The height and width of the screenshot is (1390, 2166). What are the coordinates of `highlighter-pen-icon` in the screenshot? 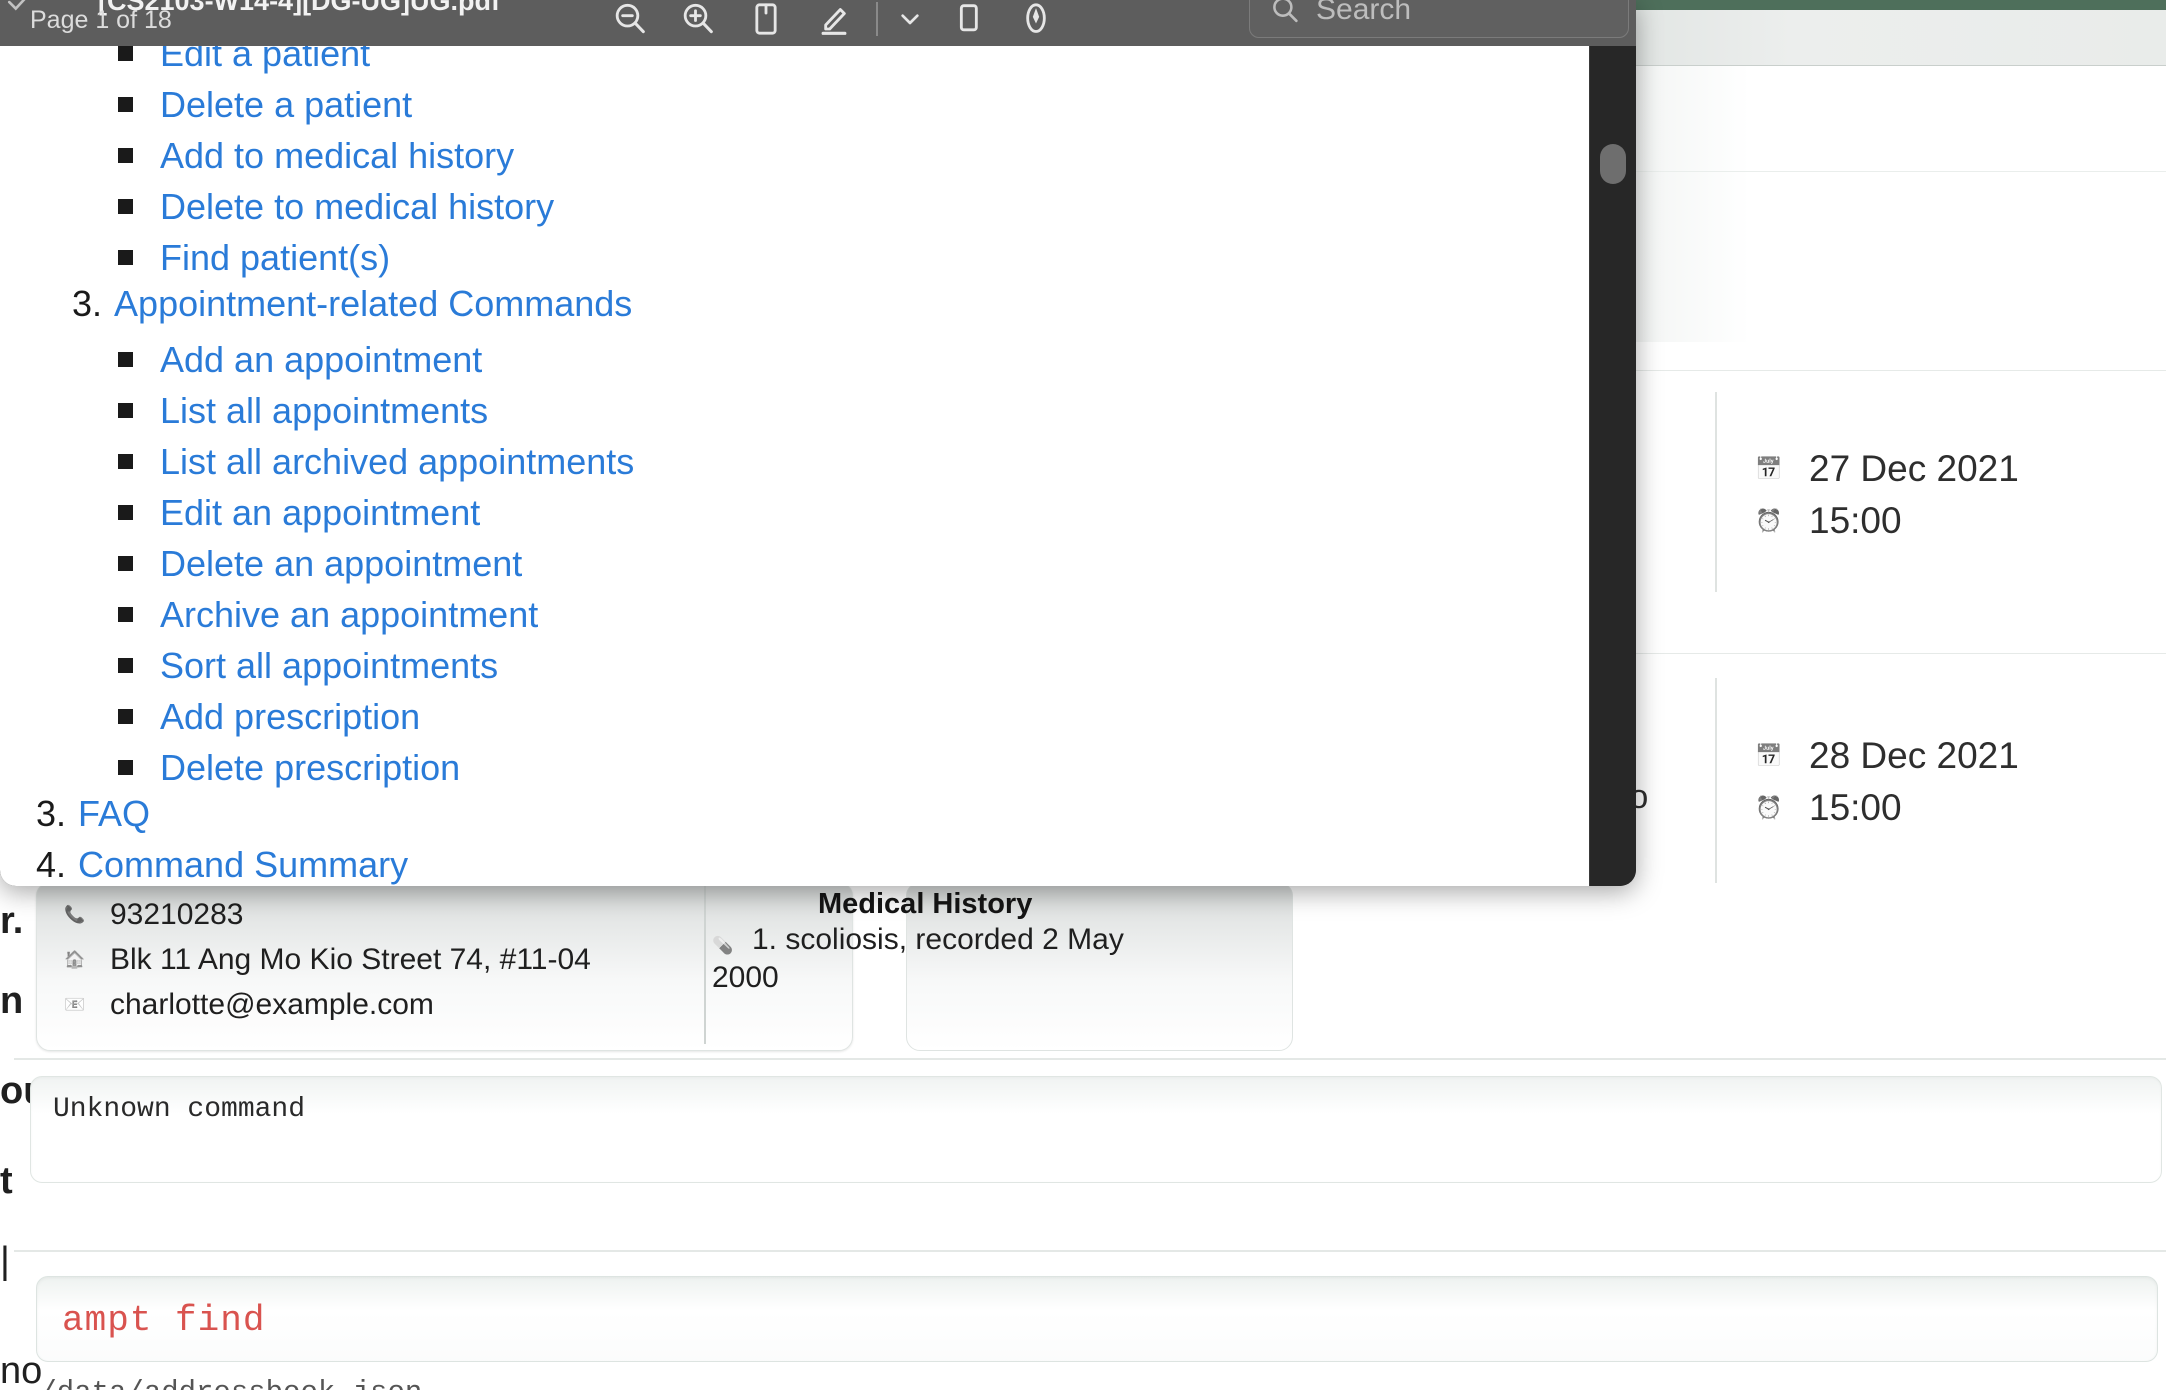 It's located at (834, 21).